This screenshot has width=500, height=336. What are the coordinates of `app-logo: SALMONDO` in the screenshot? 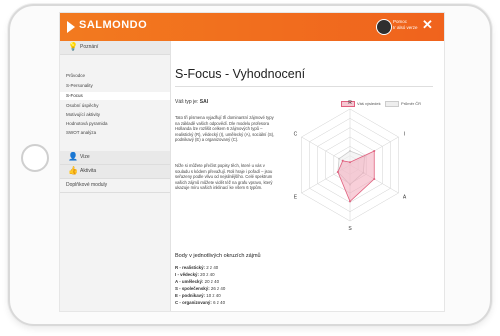 It's located at (113, 25).